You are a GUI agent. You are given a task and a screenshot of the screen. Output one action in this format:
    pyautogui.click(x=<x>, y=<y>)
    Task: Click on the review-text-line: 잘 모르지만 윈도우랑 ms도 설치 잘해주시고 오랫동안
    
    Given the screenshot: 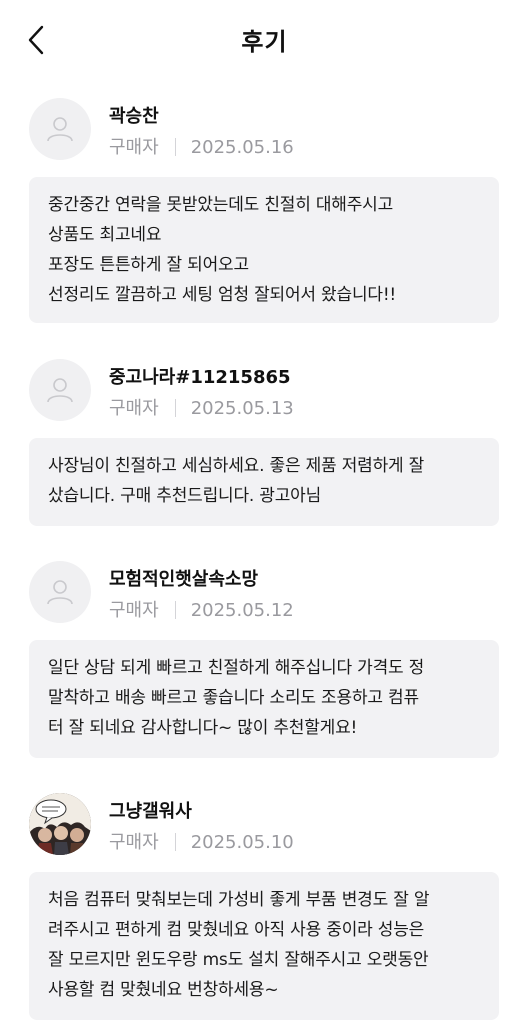 What is the action you would take?
    pyautogui.click(x=238, y=960)
    